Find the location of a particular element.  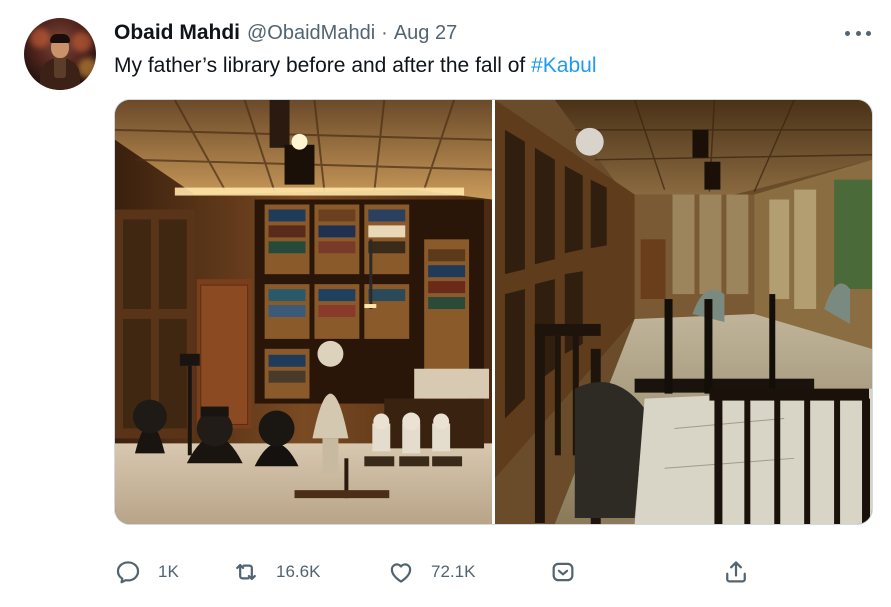

retweet-button: 16.6K is located at coordinates (276, 572).